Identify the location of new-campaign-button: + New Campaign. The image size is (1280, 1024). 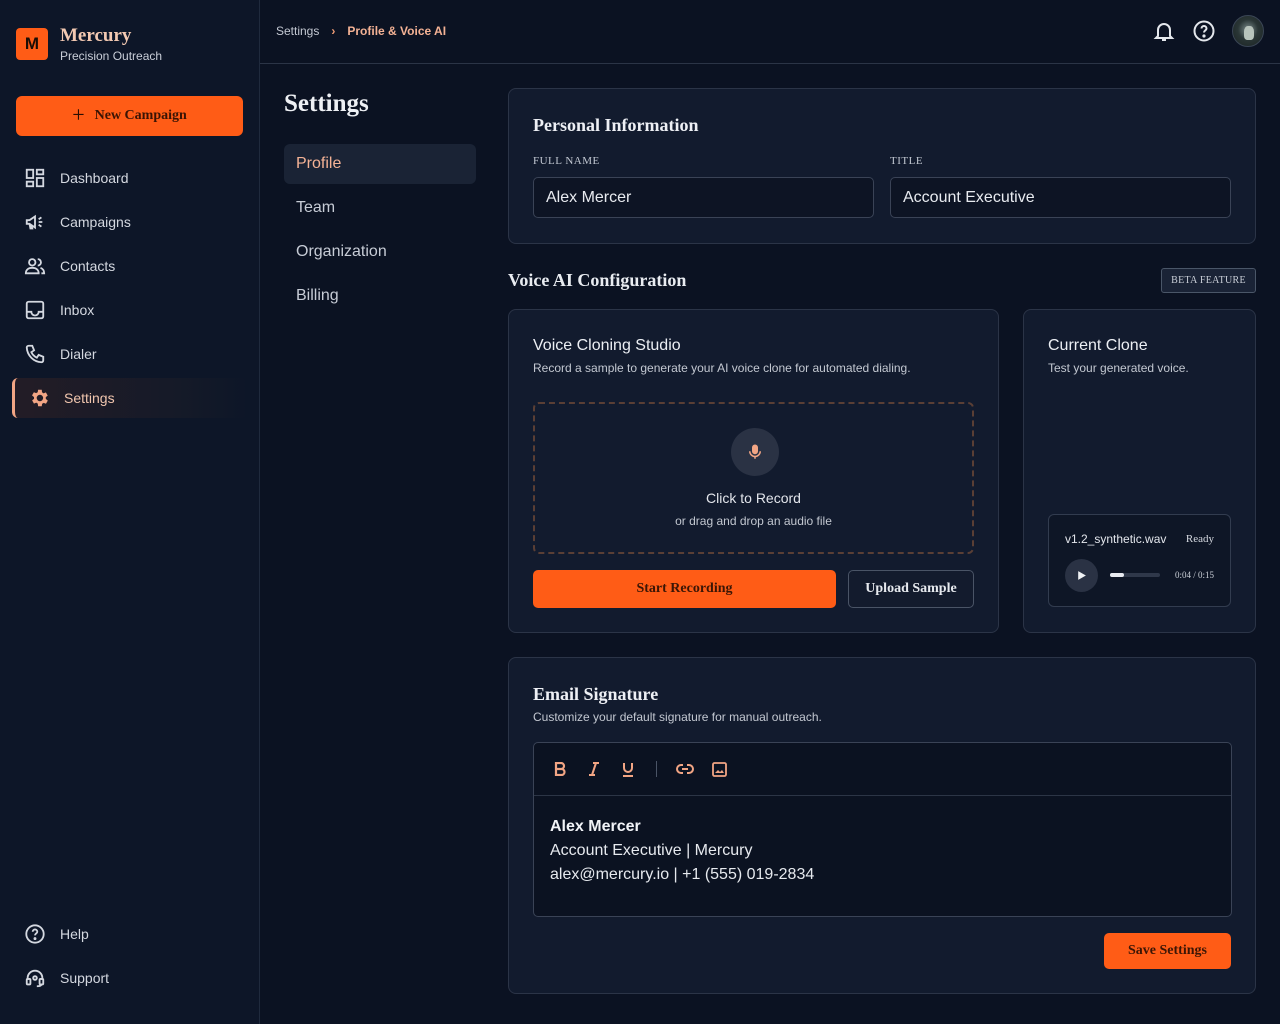
(129, 116).